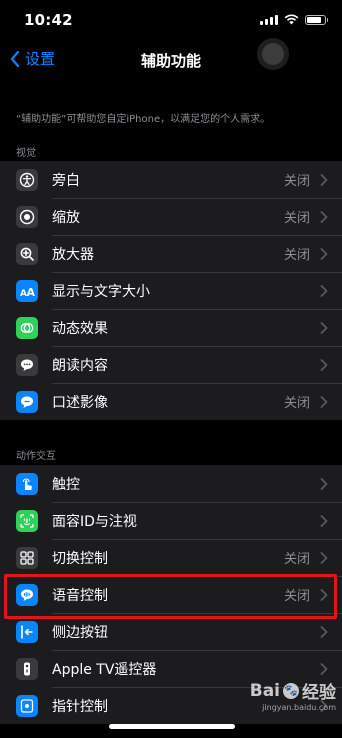 The height and width of the screenshot is (738, 342). What do you see at coordinates (73, 254) in the screenshot?
I see `settings-row-label: 放大器` at bounding box center [73, 254].